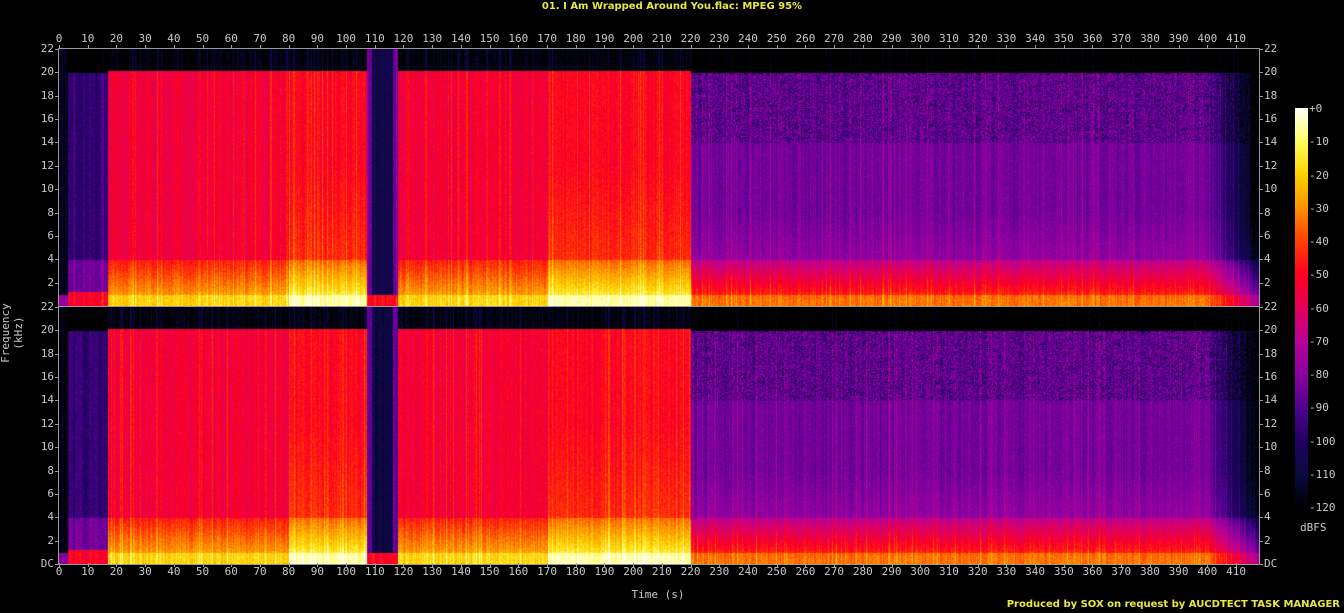 Image resolution: width=1344 pixels, height=613 pixels. Describe the element at coordinates (50, 493) in the screenshot. I see `y-tick-label-left: 6` at that location.